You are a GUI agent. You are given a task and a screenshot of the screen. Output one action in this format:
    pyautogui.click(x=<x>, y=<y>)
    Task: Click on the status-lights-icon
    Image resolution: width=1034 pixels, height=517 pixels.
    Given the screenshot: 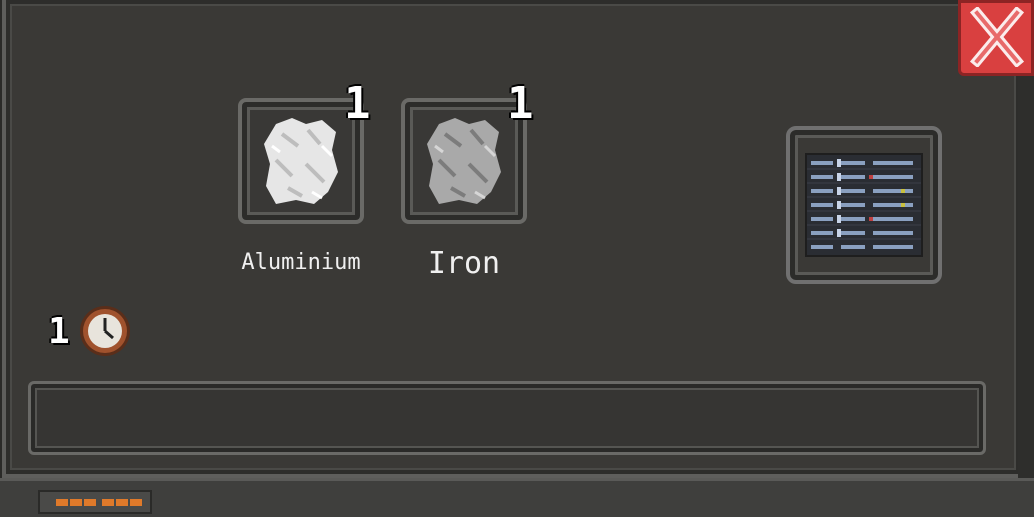 What is the action you would take?
    pyautogui.click(x=95, y=502)
    